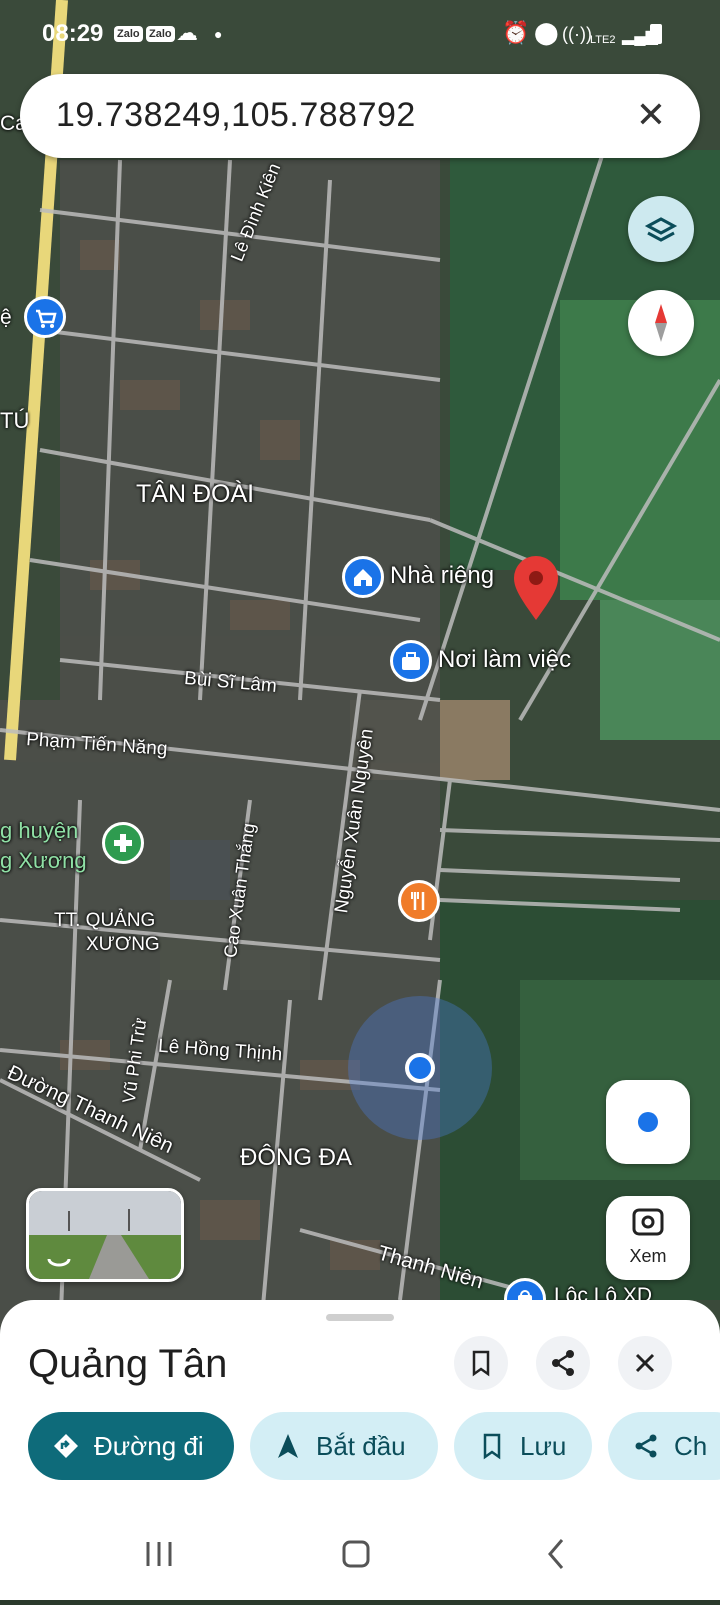 This screenshot has width=720, height=1605. I want to click on zalo-notif-icon-2: Zalo, so click(160, 34).